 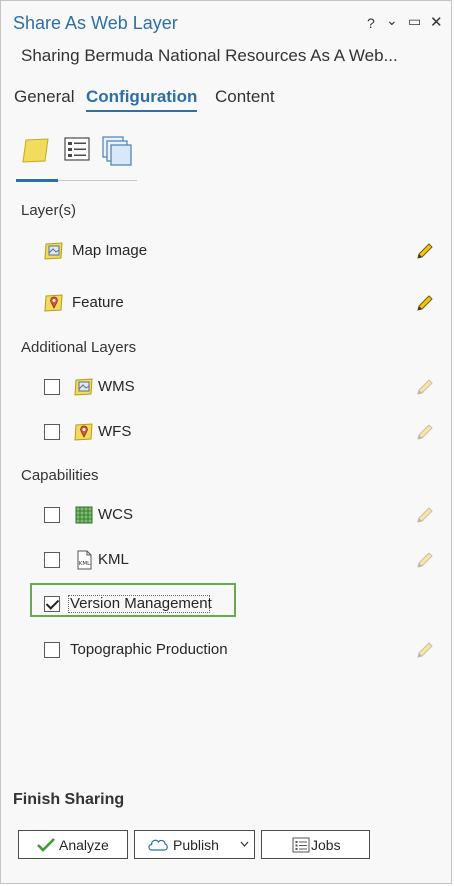 I want to click on stacked-pages-icon, so click(x=117, y=151).